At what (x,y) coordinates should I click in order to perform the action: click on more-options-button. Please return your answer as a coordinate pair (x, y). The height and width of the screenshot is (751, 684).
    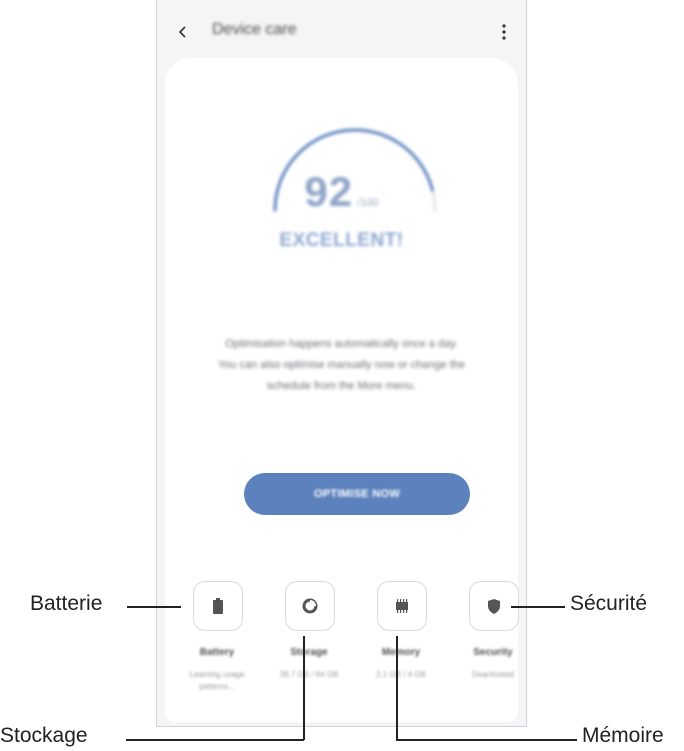
    Looking at the image, I should click on (504, 32).